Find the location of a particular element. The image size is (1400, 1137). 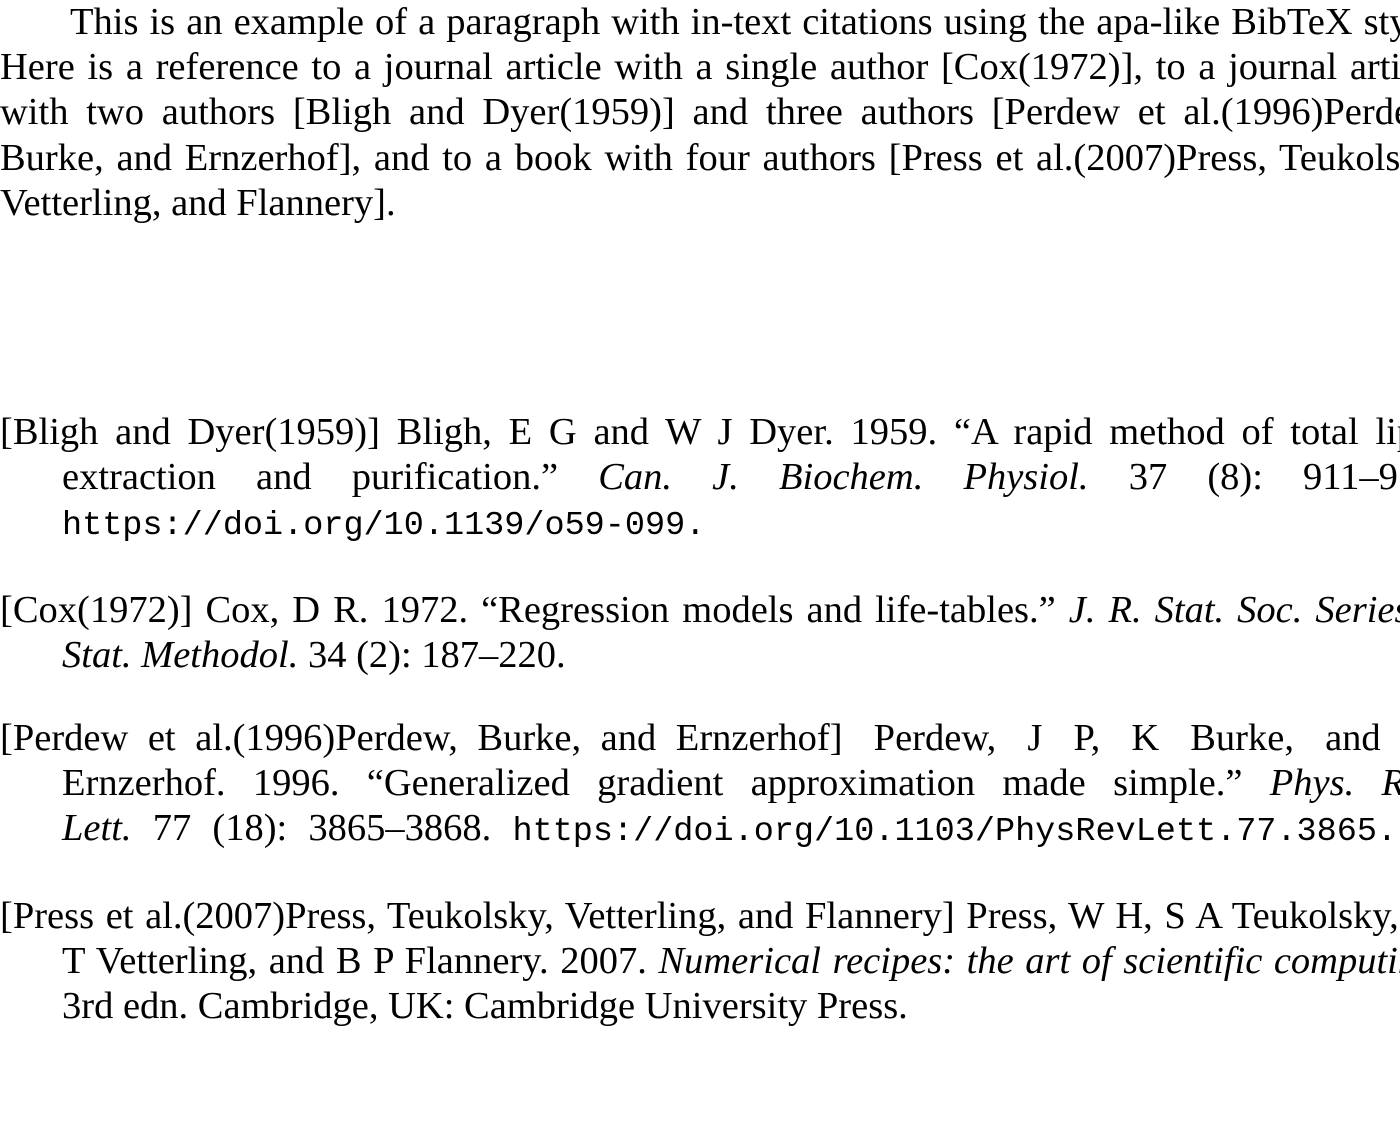

bib-entry-volume-pages: 34 (2): 187–220. is located at coordinates (436, 654).